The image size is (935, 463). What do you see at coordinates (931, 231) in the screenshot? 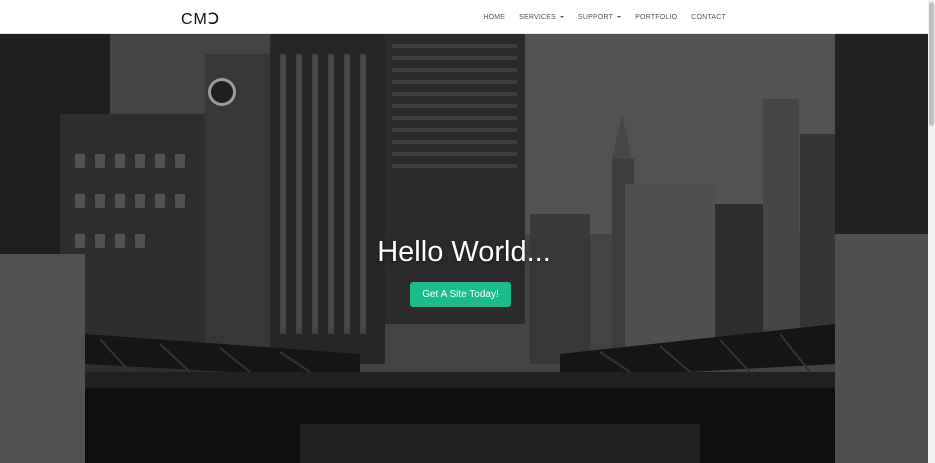
I see `page-scrollbar` at bounding box center [931, 231].